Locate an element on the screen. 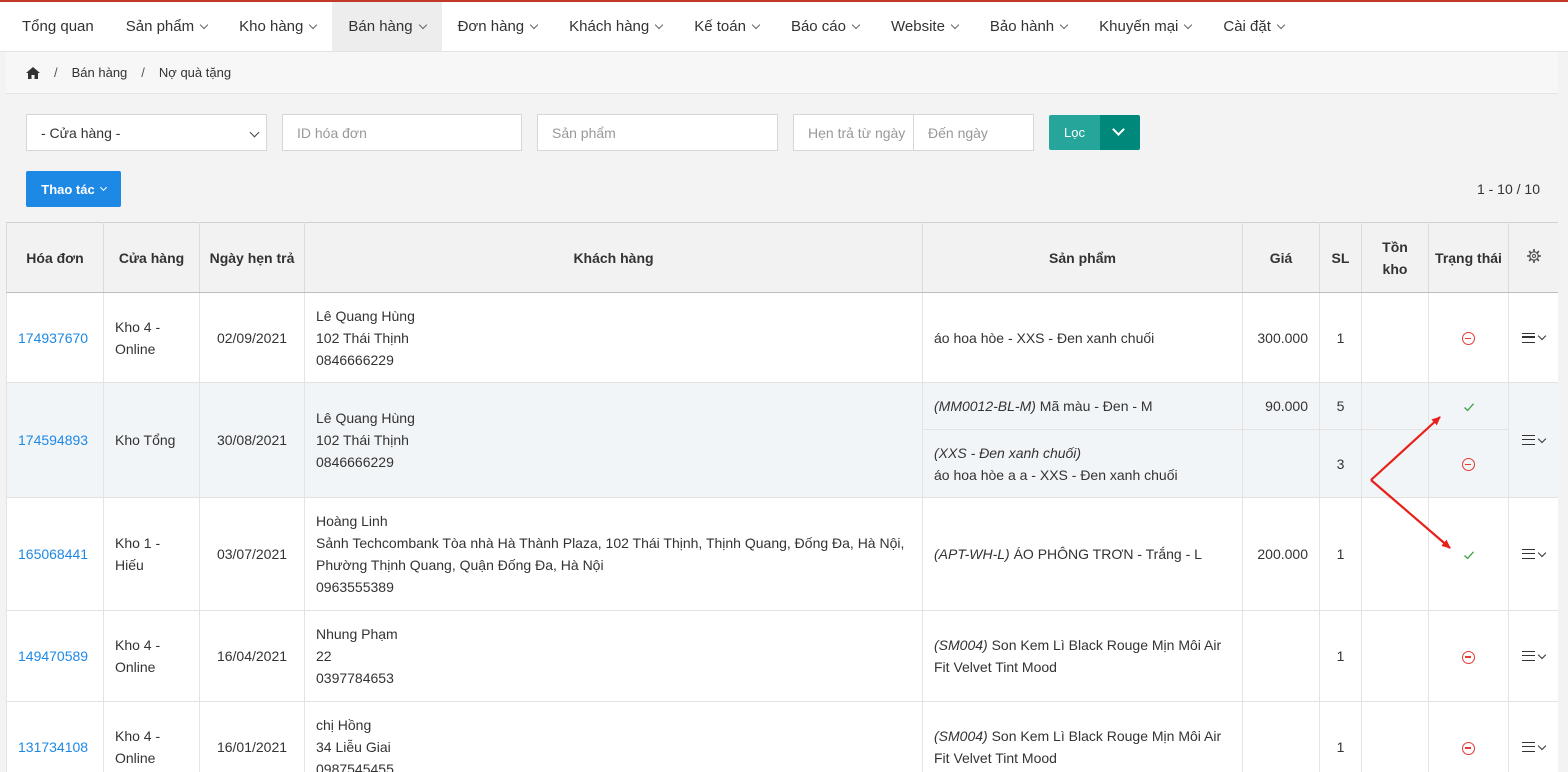 This screenshot has height=772, width=1568. header-product: Sản phẩm is located at coordinates (1082, 257).